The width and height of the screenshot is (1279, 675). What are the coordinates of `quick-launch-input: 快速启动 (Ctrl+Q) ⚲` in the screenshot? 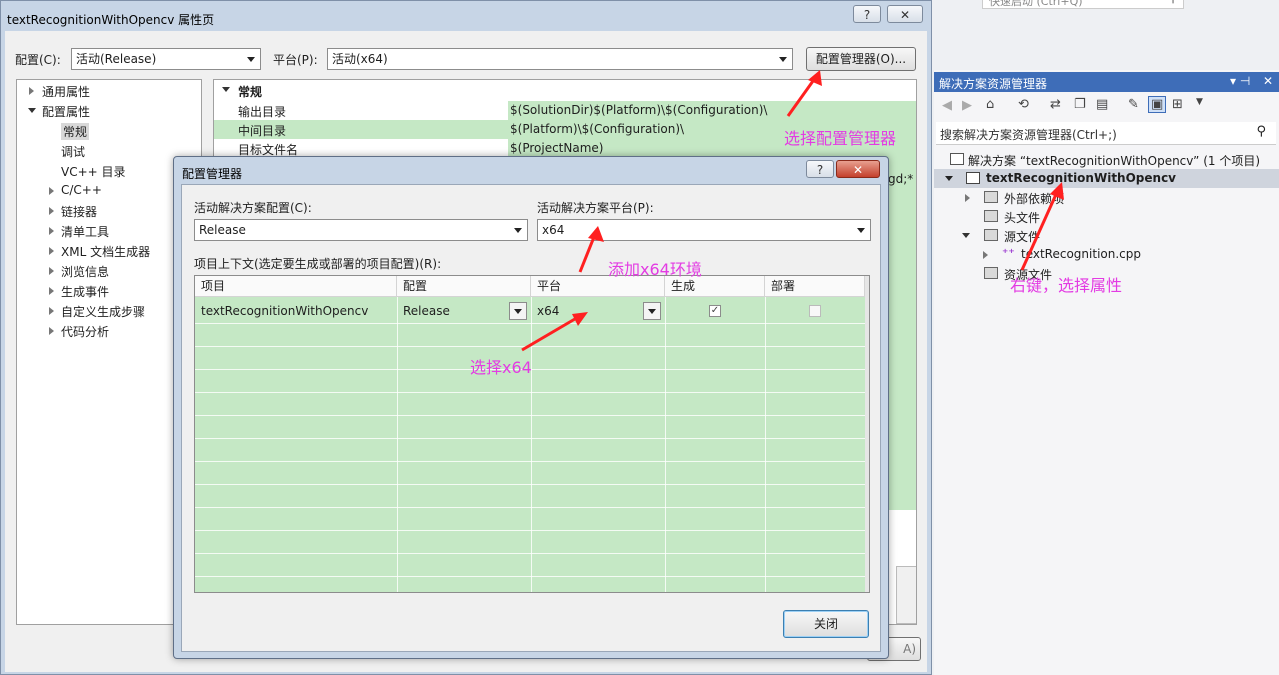 It's located at (1083, 4).